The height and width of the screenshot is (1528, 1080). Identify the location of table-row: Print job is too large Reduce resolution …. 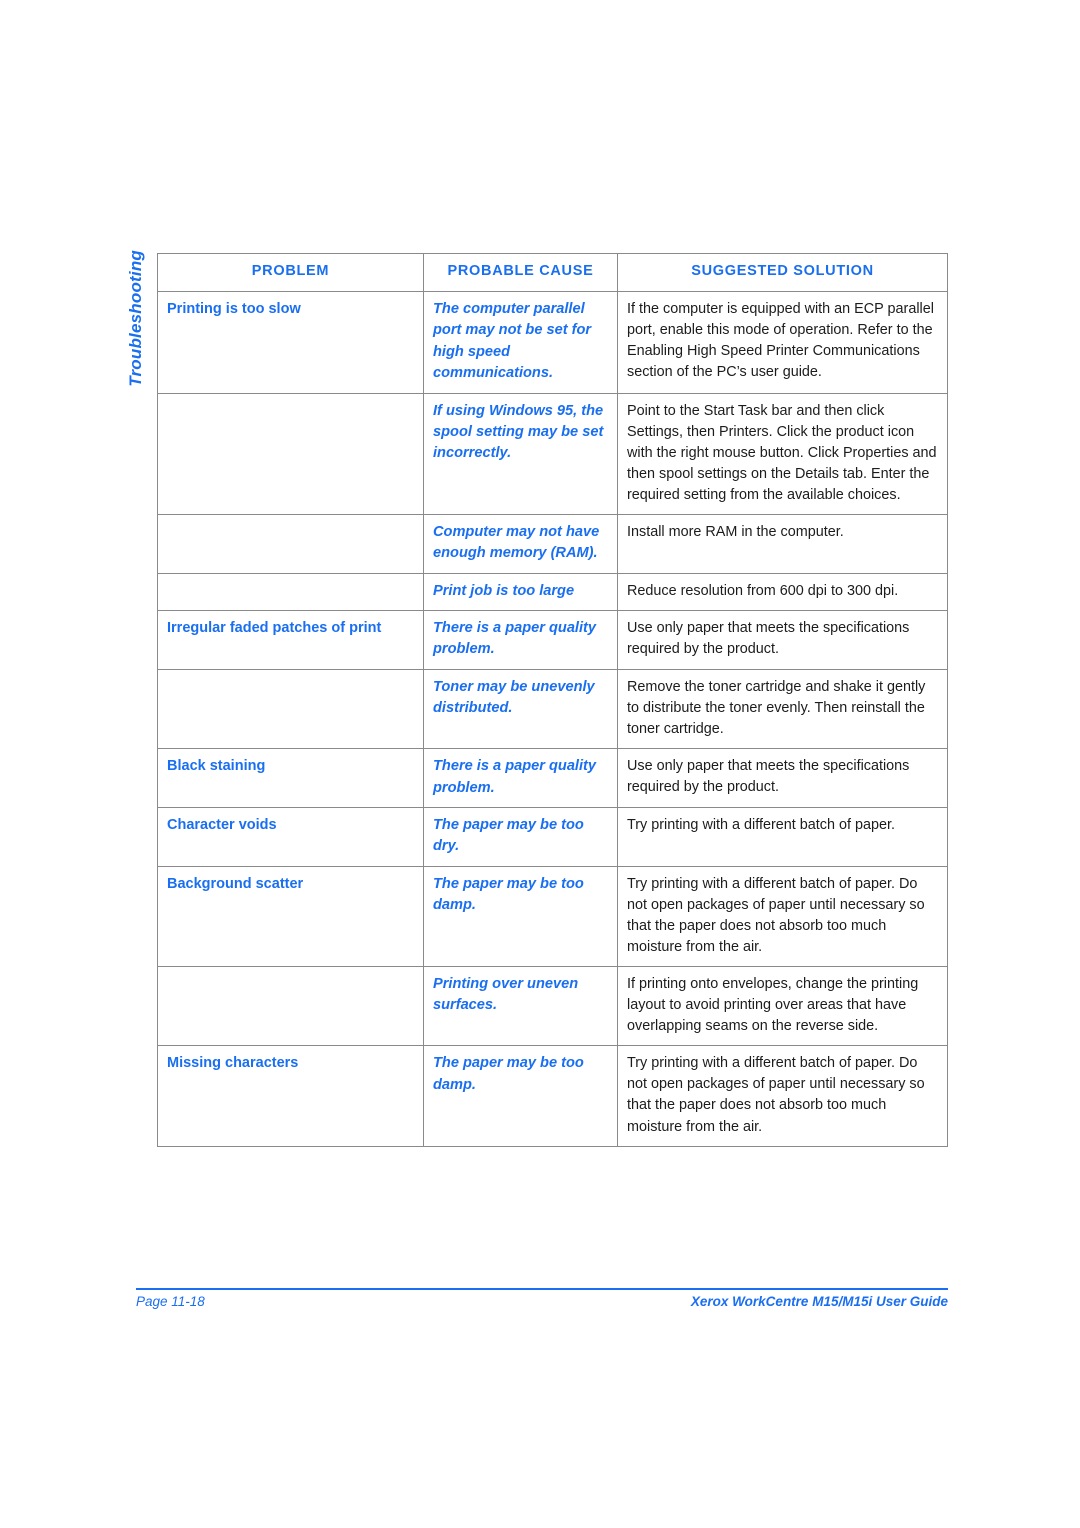
(552, 592).